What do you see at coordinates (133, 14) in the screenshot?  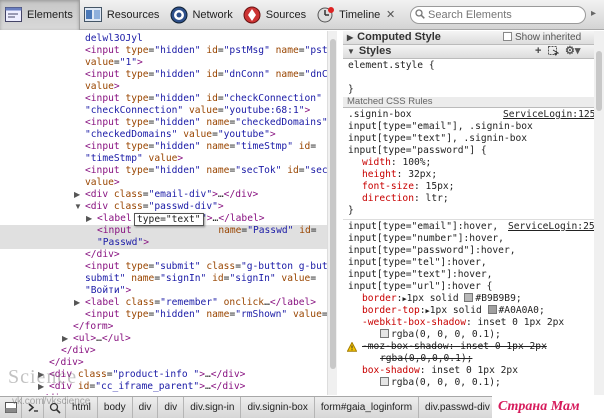 I see `tab-resources-label: Resources` at bounding box center [133, 14].